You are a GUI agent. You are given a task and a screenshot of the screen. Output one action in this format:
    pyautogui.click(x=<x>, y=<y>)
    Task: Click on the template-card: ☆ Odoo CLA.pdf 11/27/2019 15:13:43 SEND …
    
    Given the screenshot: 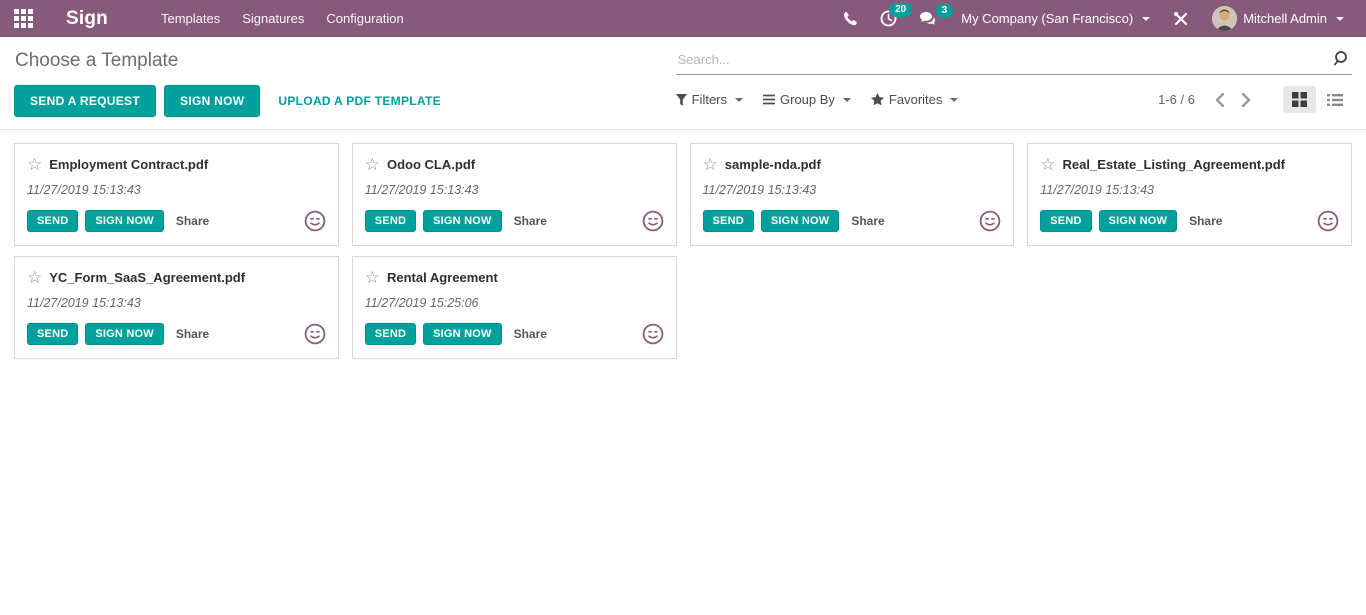 What is the action you would take?
    pyautogui.click(x=514, y=194)
    